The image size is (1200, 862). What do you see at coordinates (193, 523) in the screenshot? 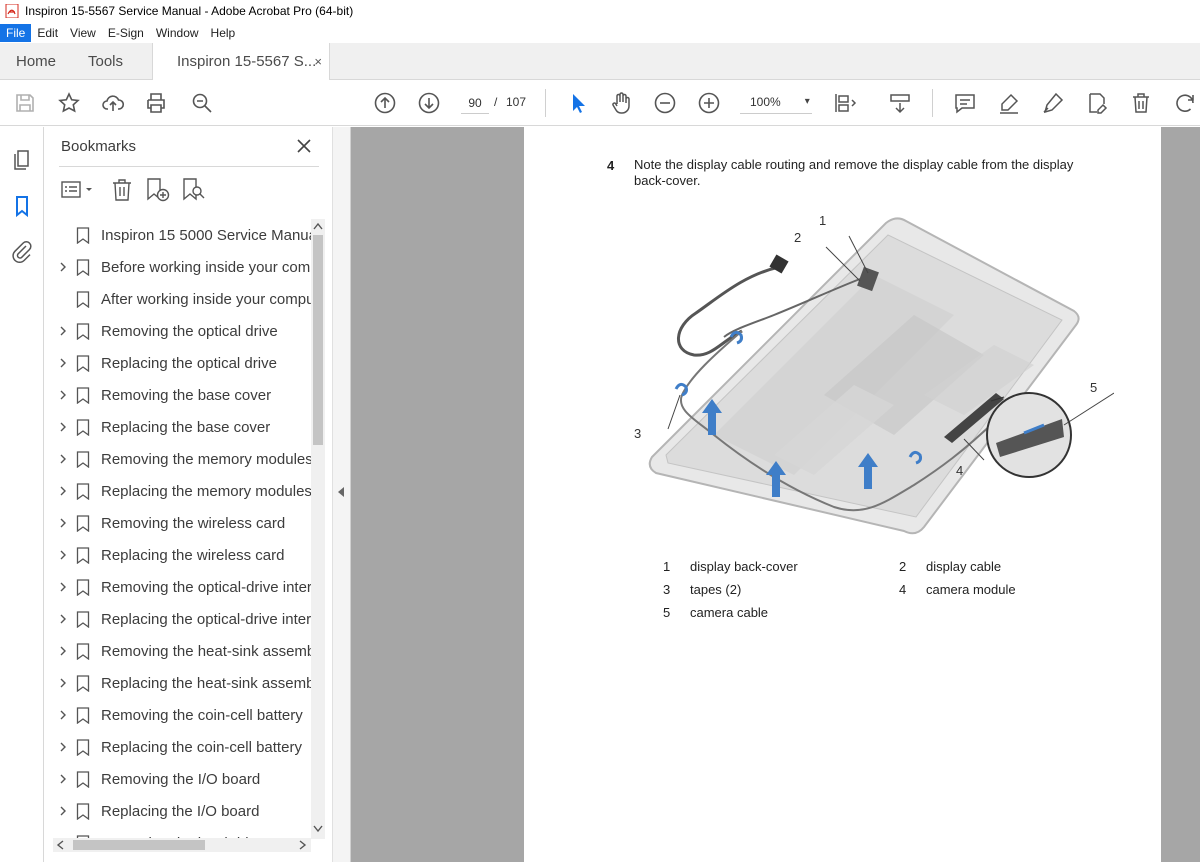
I see `bookmark-label: Removing the wireless card` at bounding box center [193, 523].